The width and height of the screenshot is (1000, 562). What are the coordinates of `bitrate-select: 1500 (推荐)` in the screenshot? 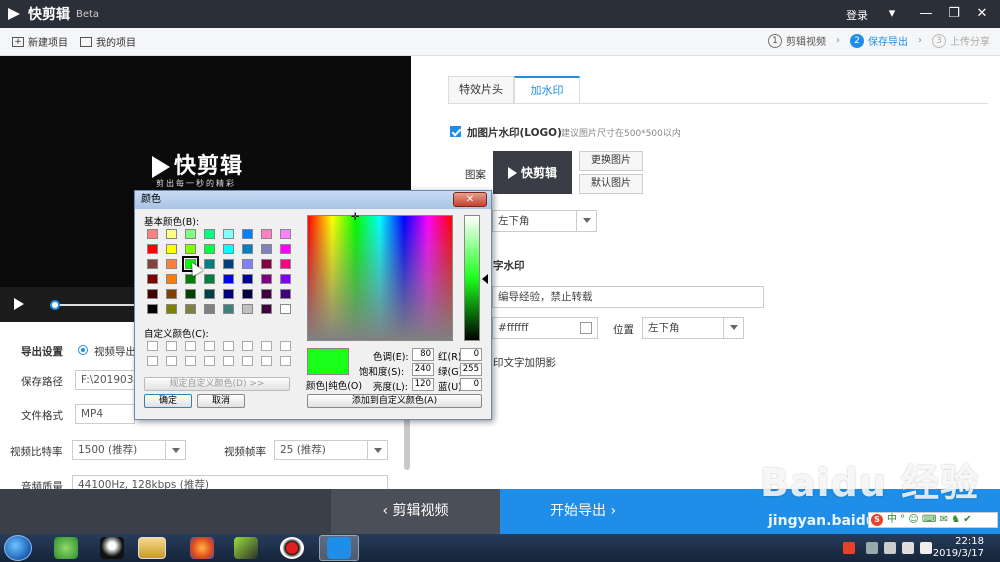 It's located at (129, 450).